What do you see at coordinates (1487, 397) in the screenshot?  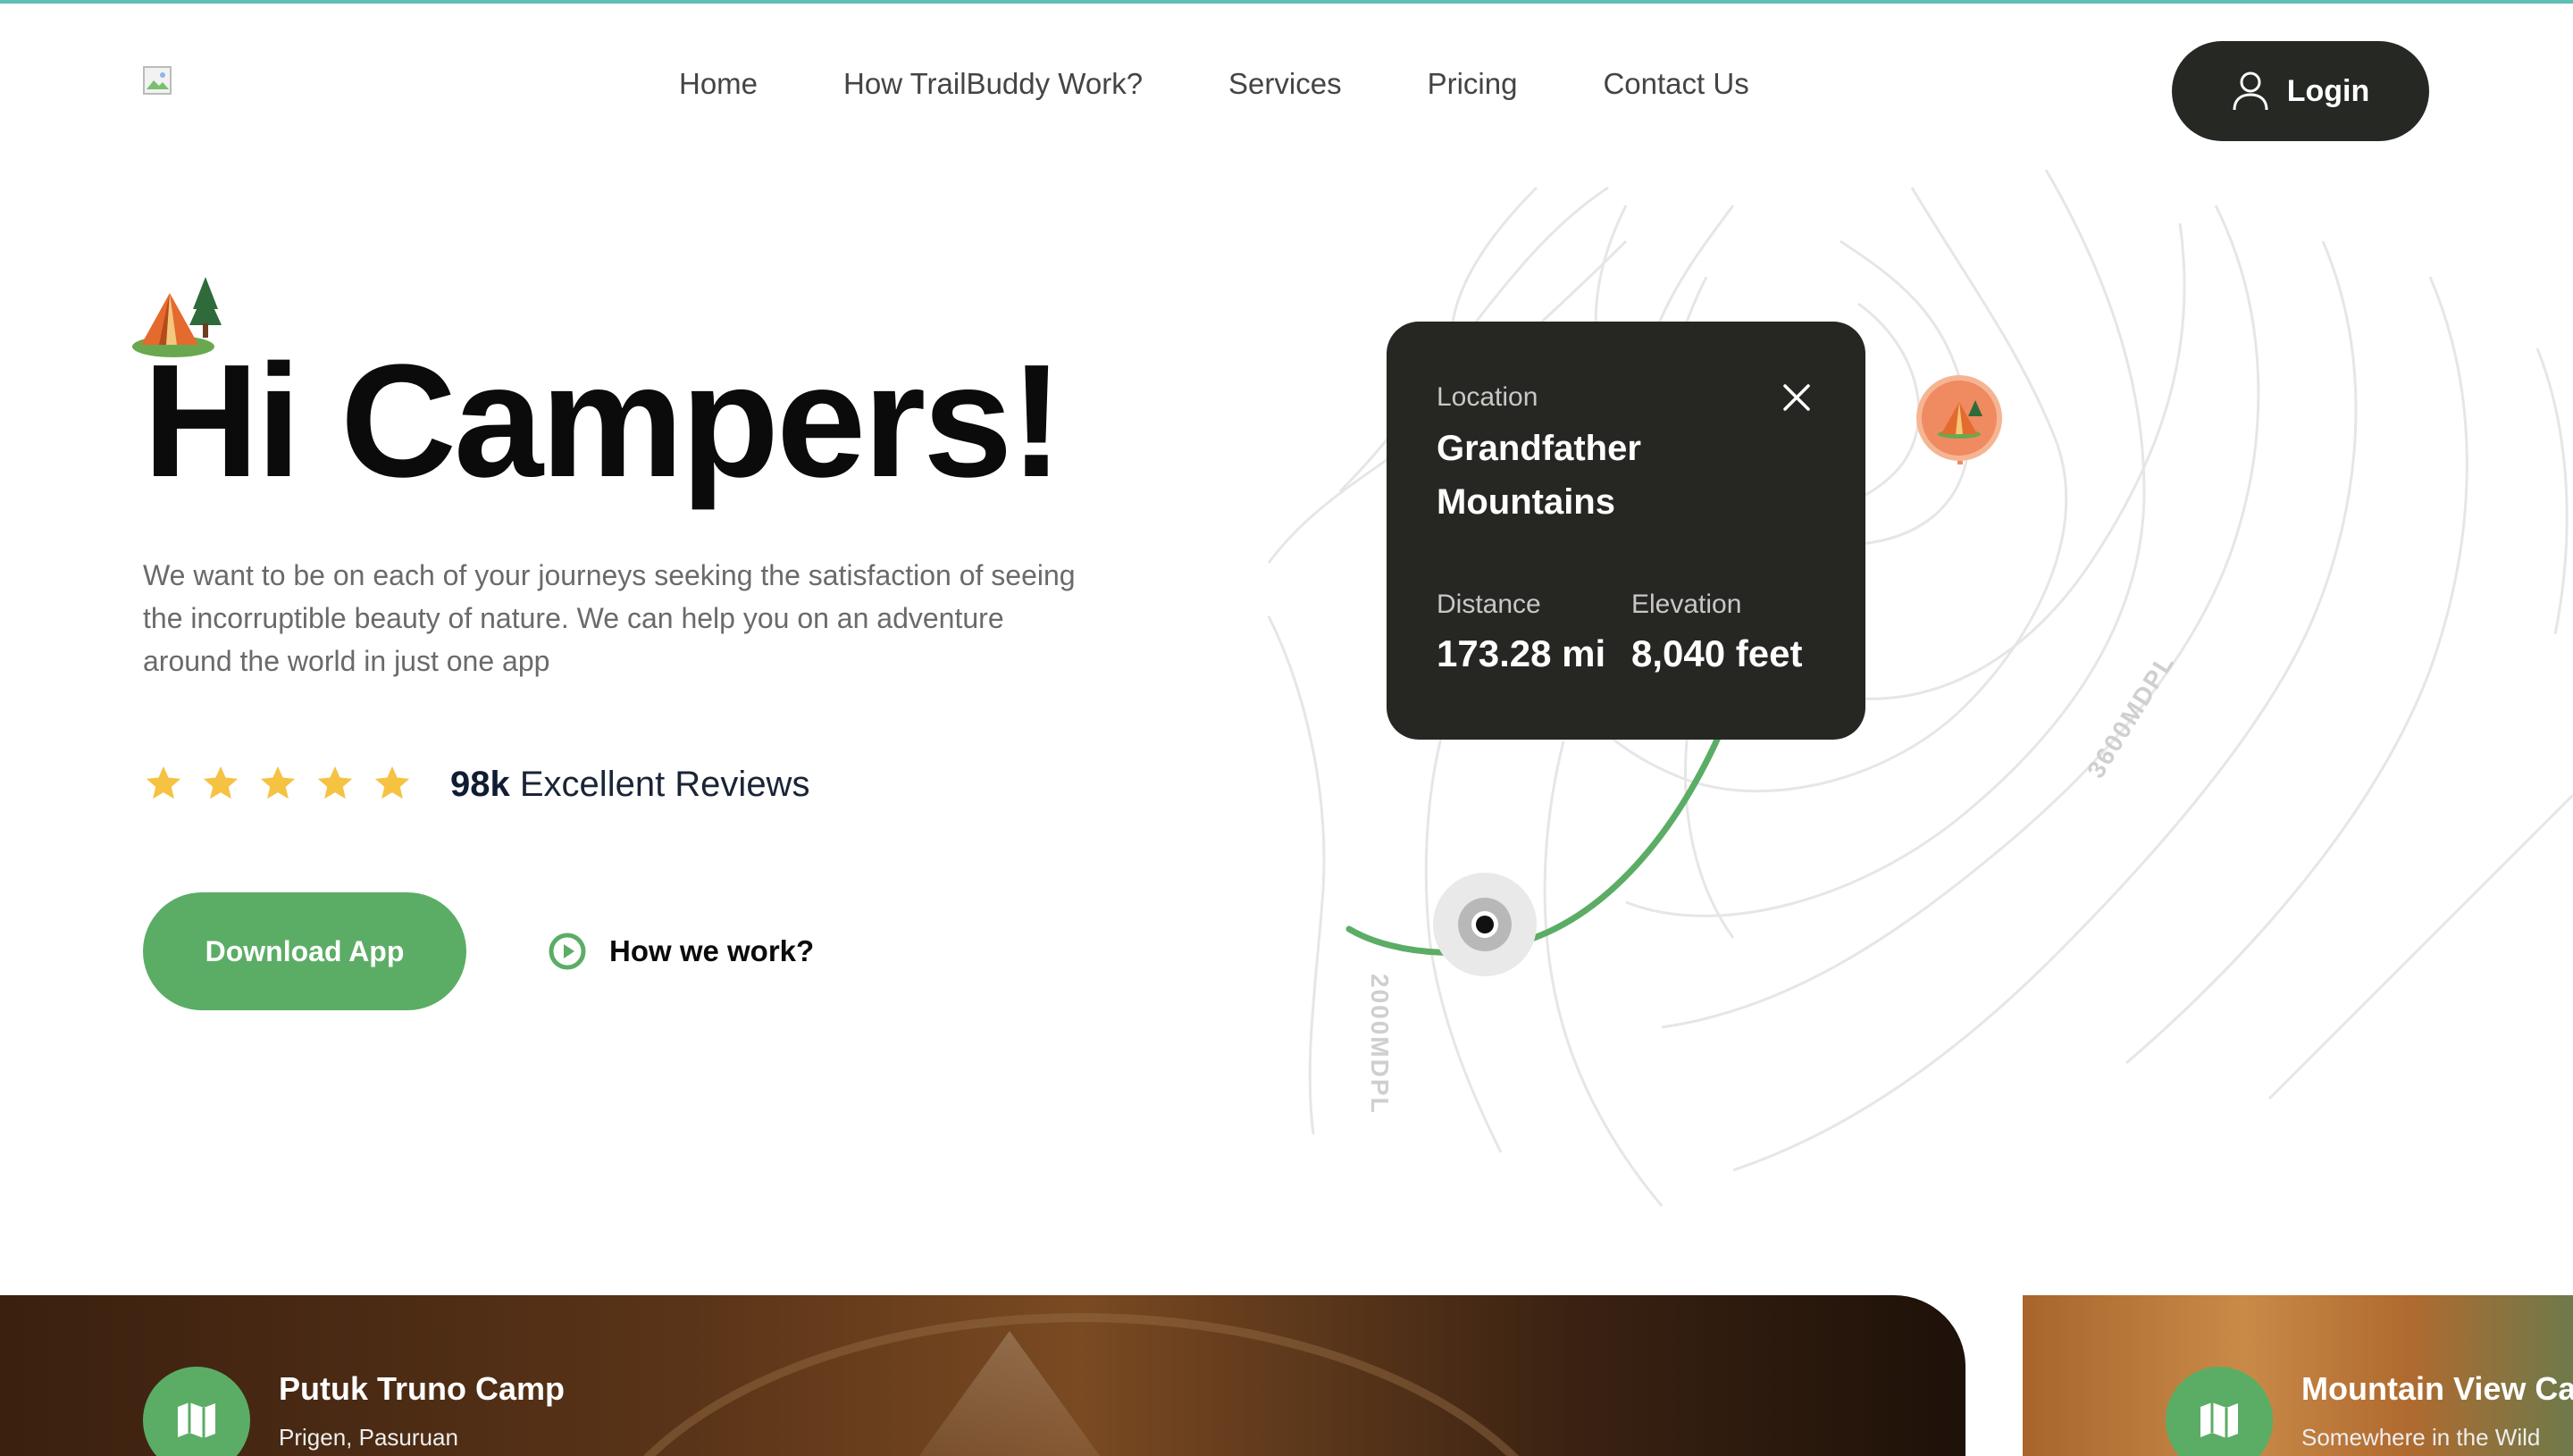 I see `location-label: Location` at bounding box center [1487, 397].